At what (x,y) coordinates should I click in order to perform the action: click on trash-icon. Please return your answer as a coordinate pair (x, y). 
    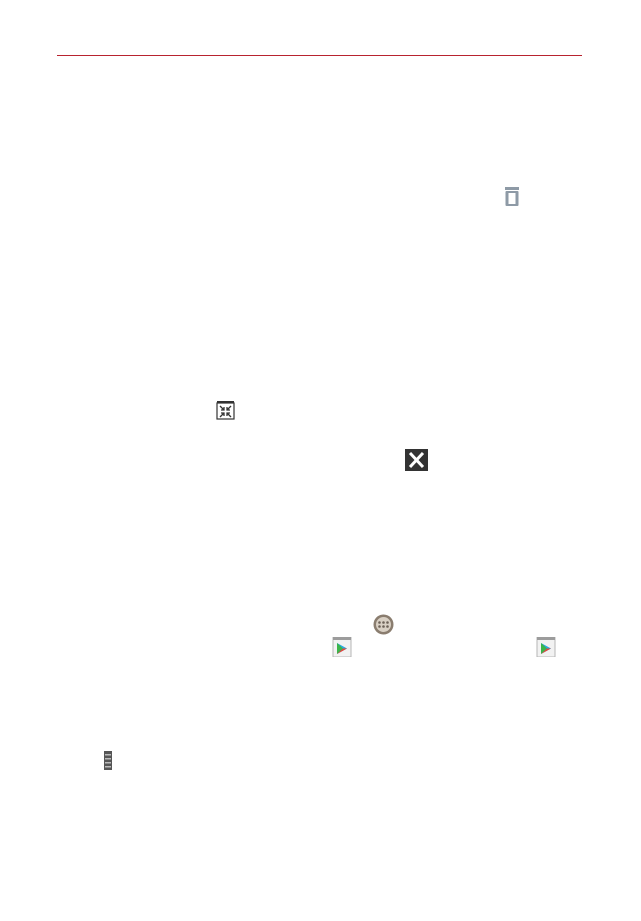
    Looking at the image, I should click on (512, 197).